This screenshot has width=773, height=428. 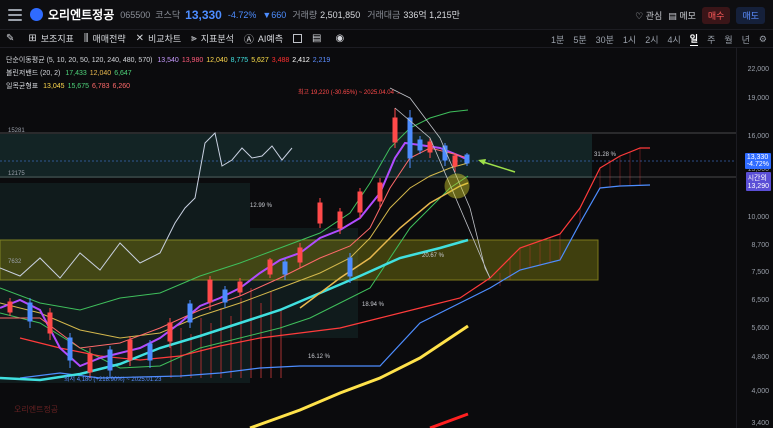 What do you see at coordinates (203, 14) in the screenshot?
I see `stock-price: 13,330` at bounding box center [203, 14].